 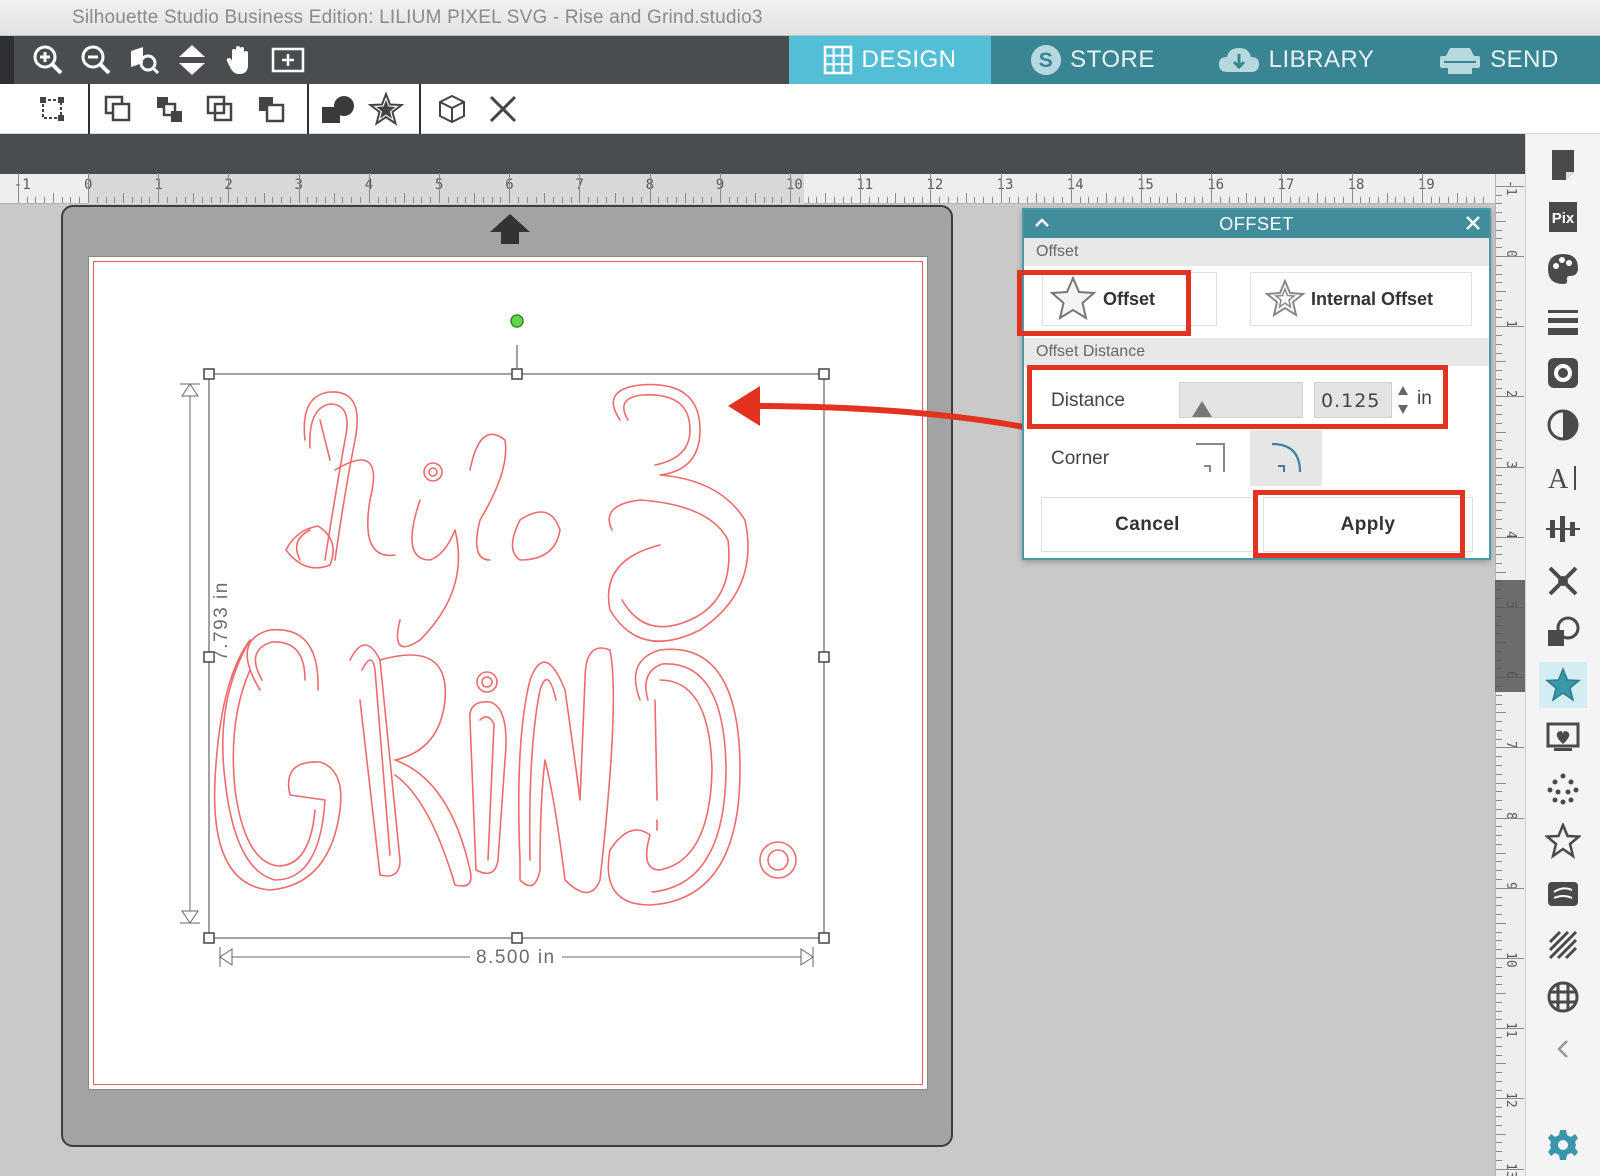 I want to click on sketch-icon, so click(x=1563, y=893).